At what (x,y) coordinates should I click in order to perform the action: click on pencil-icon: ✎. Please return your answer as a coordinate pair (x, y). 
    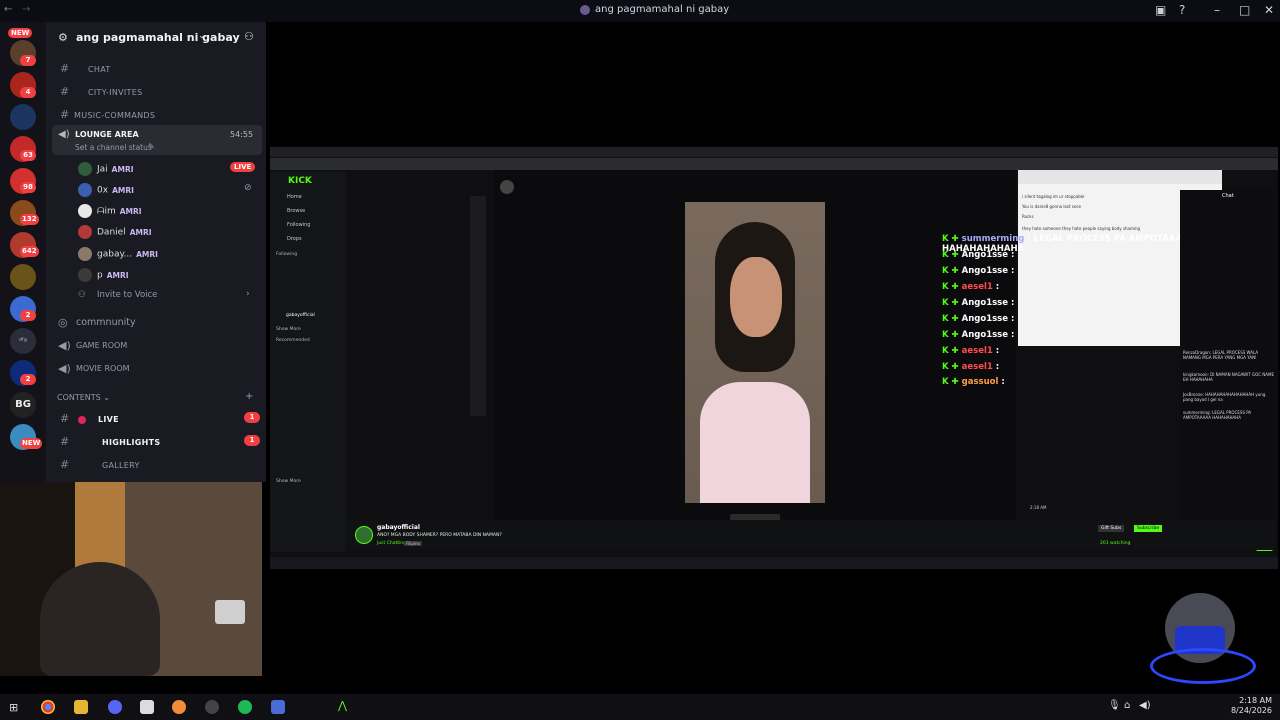
    Looking at the image, I should click on (151, 146).